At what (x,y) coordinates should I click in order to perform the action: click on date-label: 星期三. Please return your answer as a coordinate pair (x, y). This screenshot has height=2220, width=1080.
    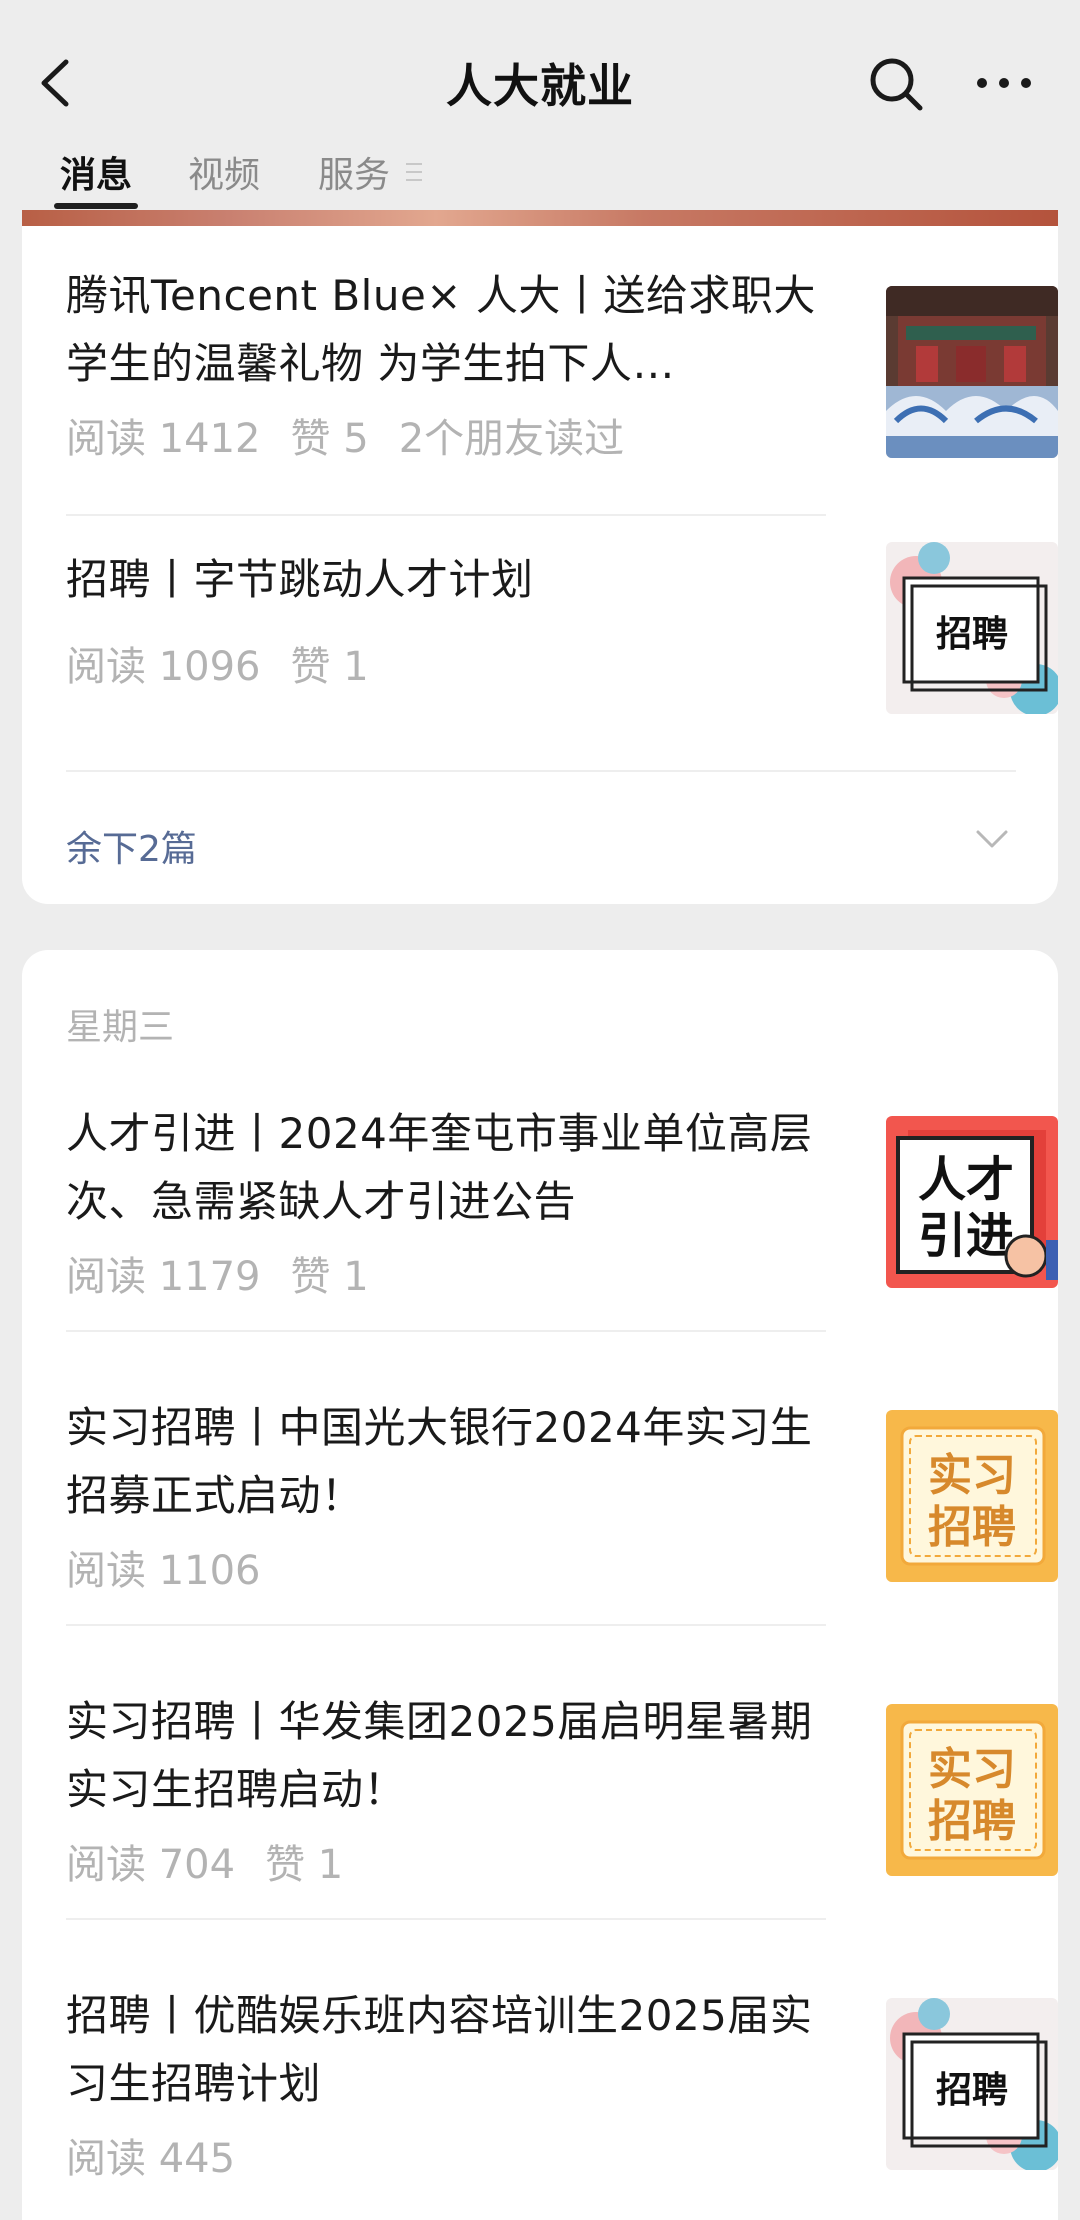
    Looking at the image, I should click on (120, 1027).